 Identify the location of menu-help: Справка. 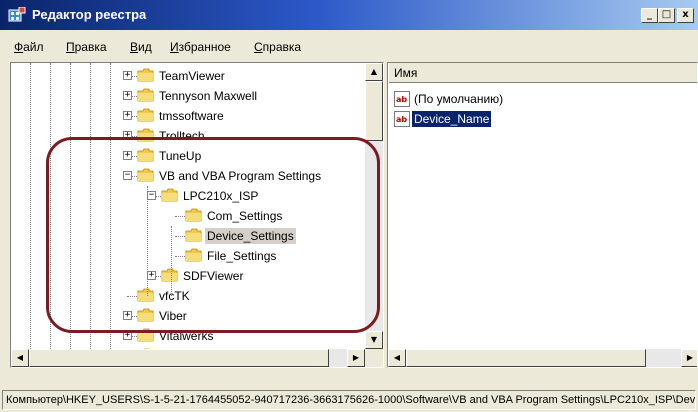
(277, 47).